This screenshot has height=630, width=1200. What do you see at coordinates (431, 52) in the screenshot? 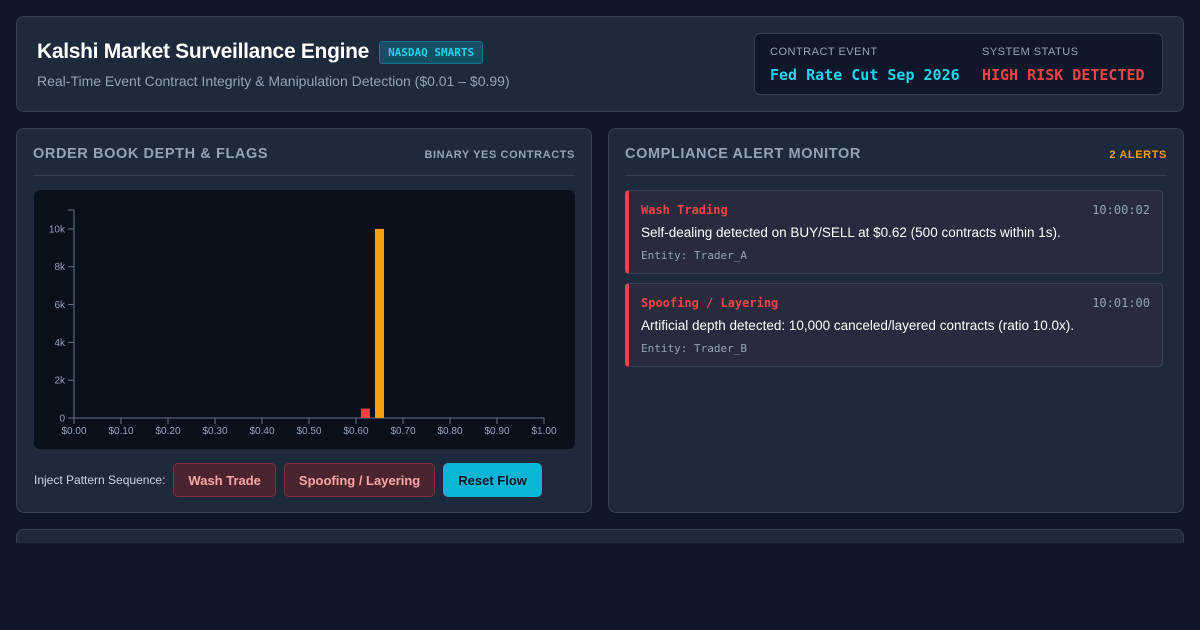
I see `nasdaq-badge: NASDAQ SMARTS` at bounding box center [431, 52].